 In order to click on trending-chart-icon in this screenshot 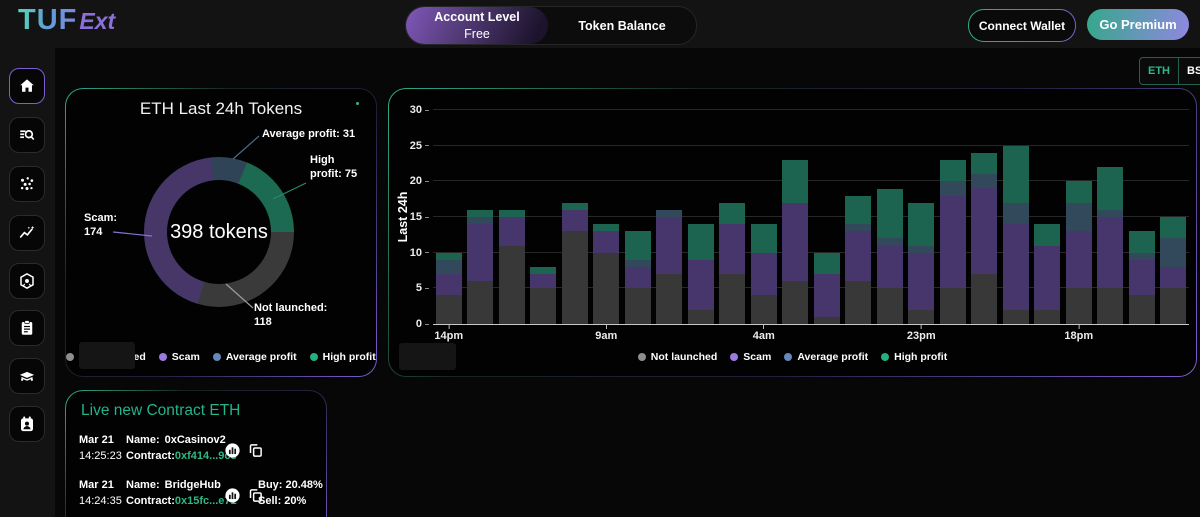, I will do `click(27, 232)`.